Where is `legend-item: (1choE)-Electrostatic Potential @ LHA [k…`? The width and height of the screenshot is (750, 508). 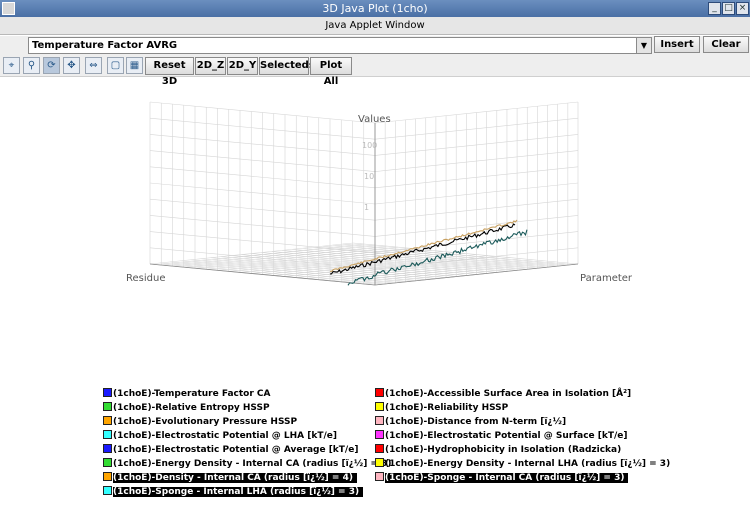
legend-item: (1choE)-Electrostatic Potential @ LHA [k… is located at coordinates (220, 436).